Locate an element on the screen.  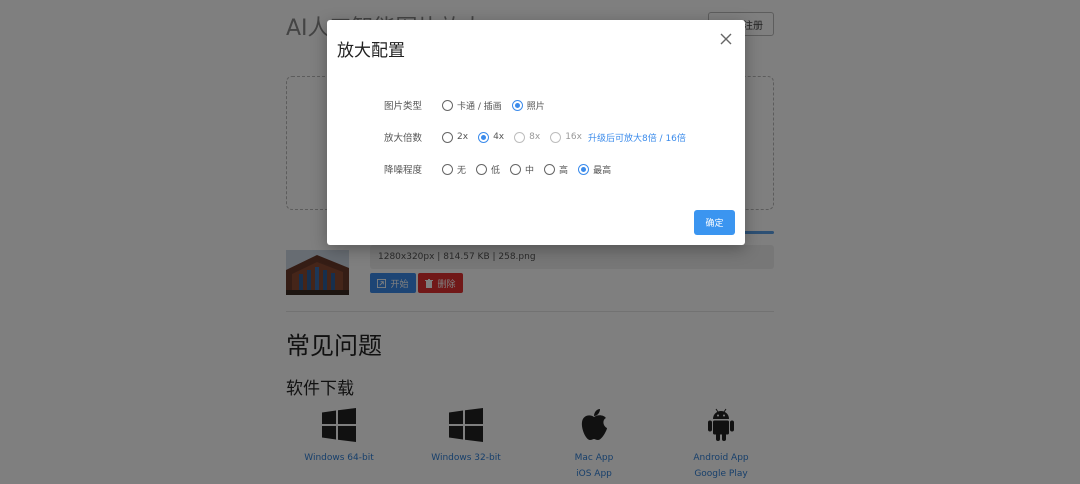
scale-row: 放大倍数 2x 4x 8x 16x 升级后可放大8倍 / 16倍 is located at coordinates (536, 137).